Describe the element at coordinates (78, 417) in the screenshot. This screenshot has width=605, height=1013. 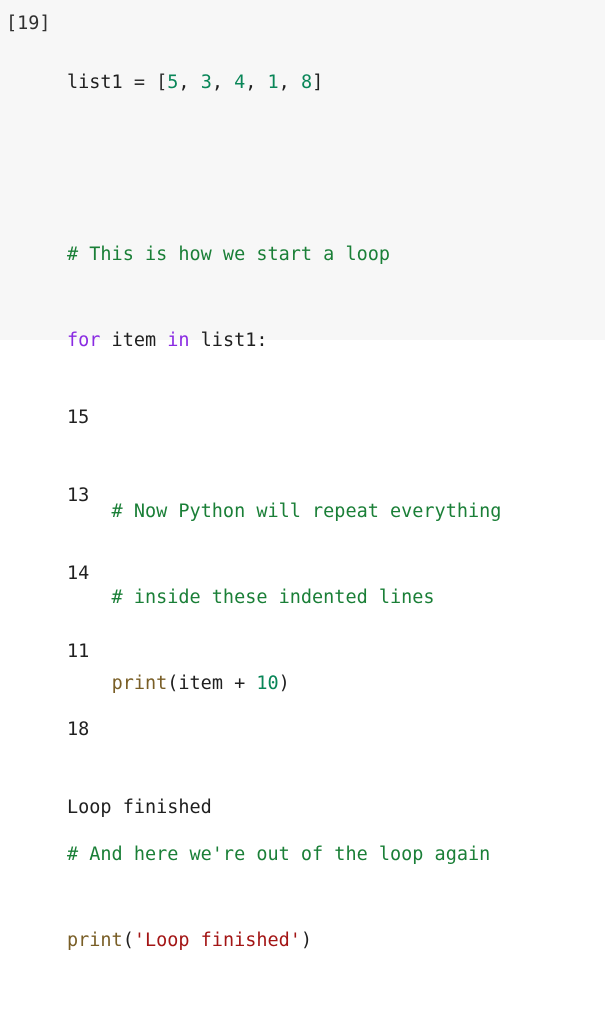
I see `output-line: 15` at that location.